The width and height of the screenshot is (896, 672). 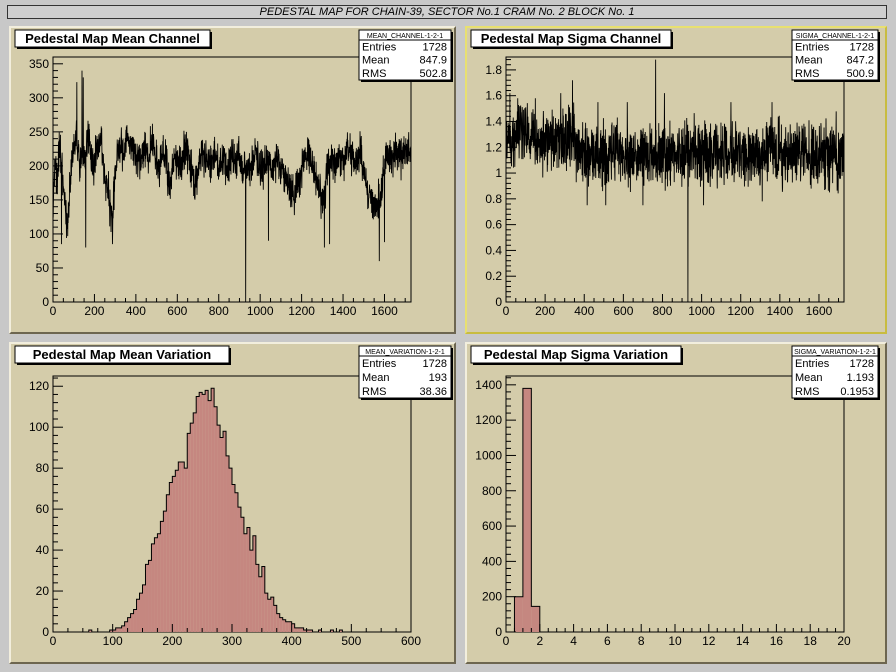 What do you see at coordinates (39, 64) in the screenshot?
I see `y-tick-label: 350` at bounding box center [39, 64].